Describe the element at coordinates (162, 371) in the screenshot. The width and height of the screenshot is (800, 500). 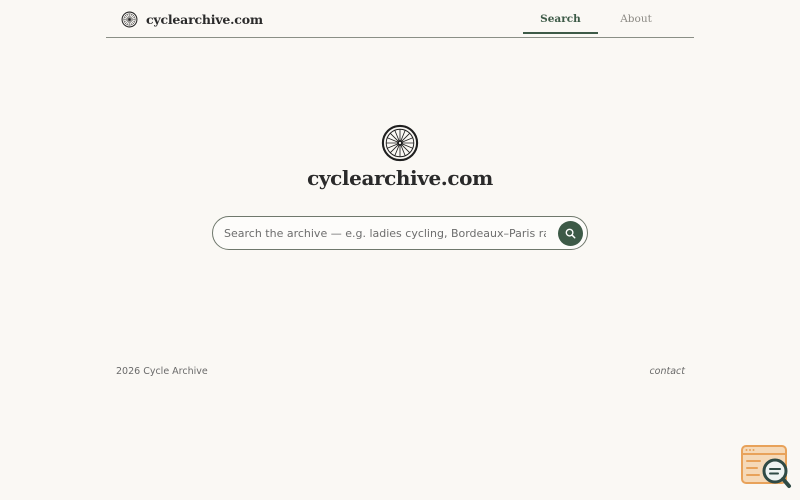
I see `footer-copyright: 2026 Cycle Archive` at that location.